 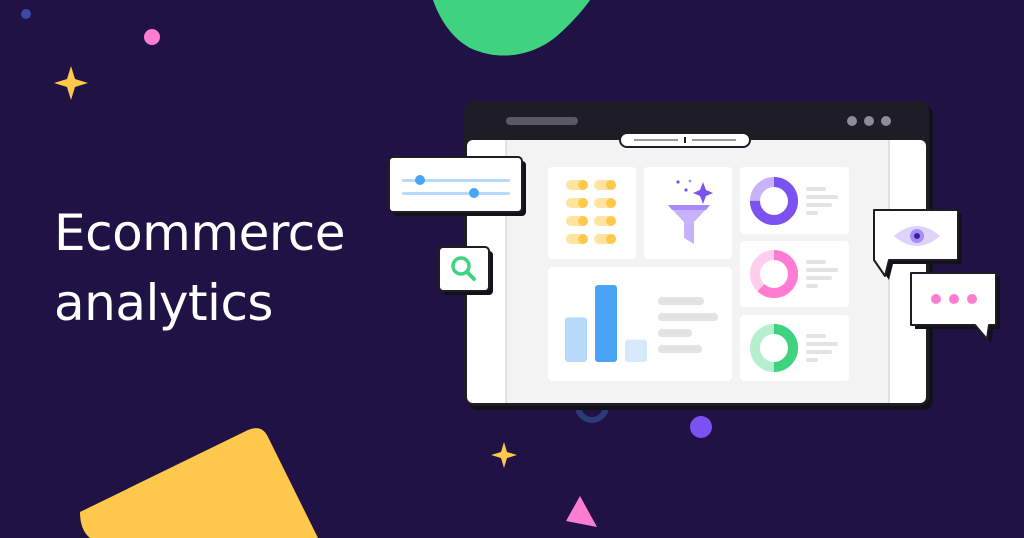 What do you see at coordinates (26, 14) in the screenshot?
I see `dot-decoration-blue` at bounding box center [26, 14].